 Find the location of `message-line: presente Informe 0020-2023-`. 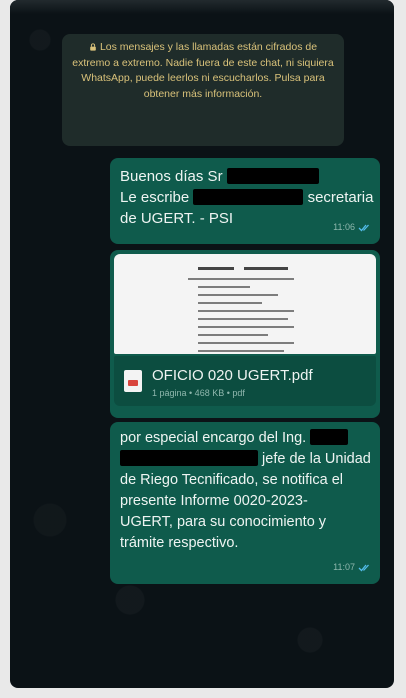

message-line: presente Informe 0020-2023- is located at coordinates (214, 501).